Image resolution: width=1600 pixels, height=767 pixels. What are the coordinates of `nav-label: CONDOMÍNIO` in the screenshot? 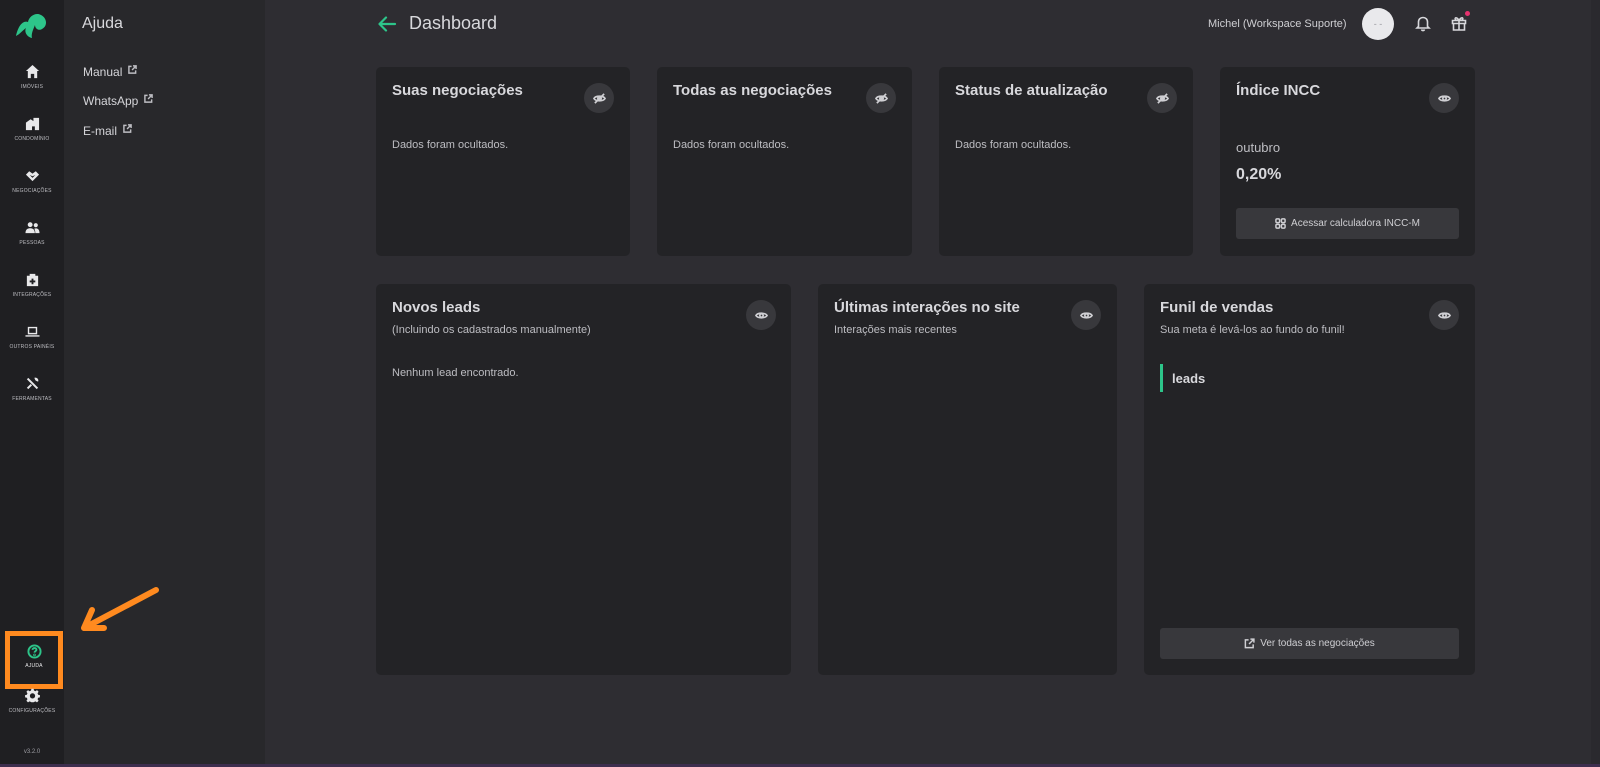 It's located at (32, 139).